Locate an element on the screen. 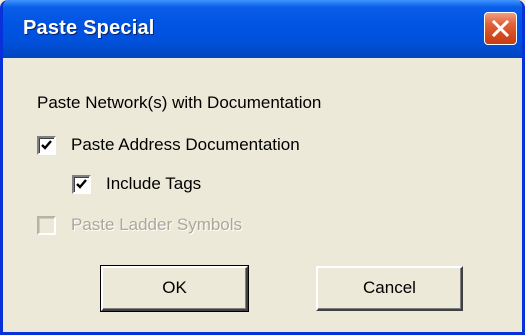 The height and width of the screenshot is (335, 525). paste-ladder-symbols-option: Paste Ladder Symbols is located at coordinates (172, 226).